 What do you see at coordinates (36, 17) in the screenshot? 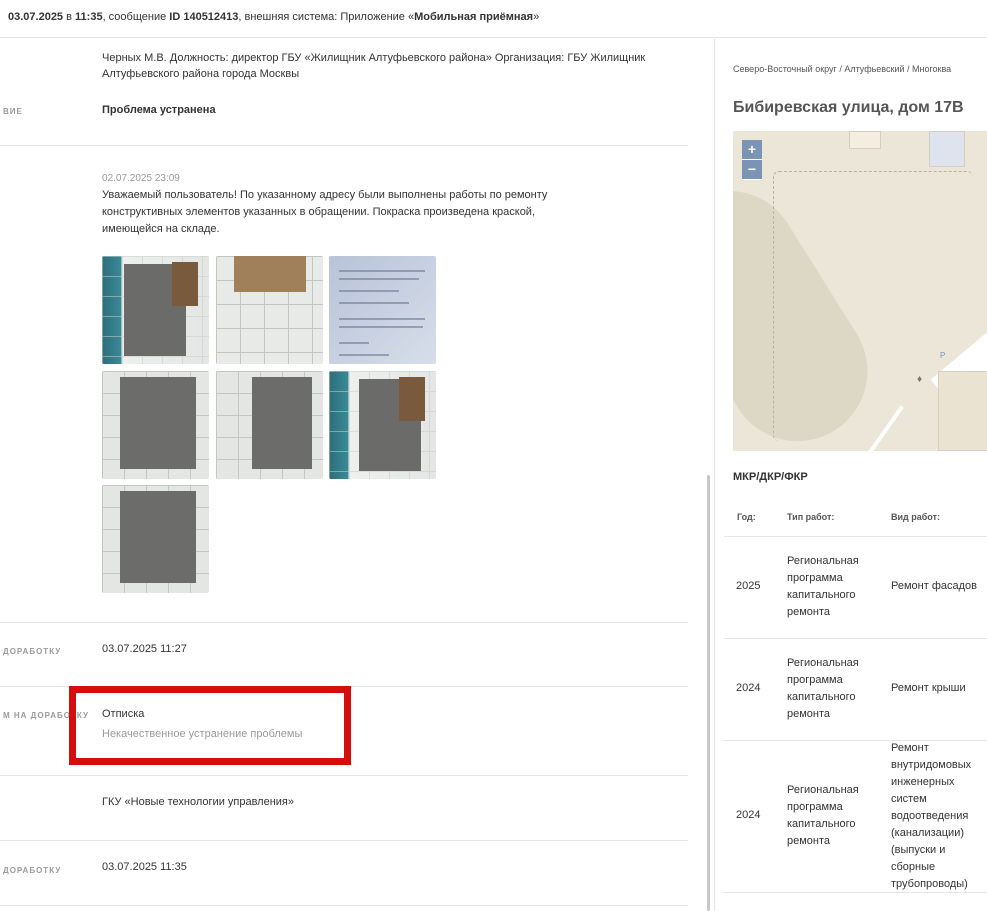
I see `header-date: 03.07.2025` at bounding box center [36, 17].